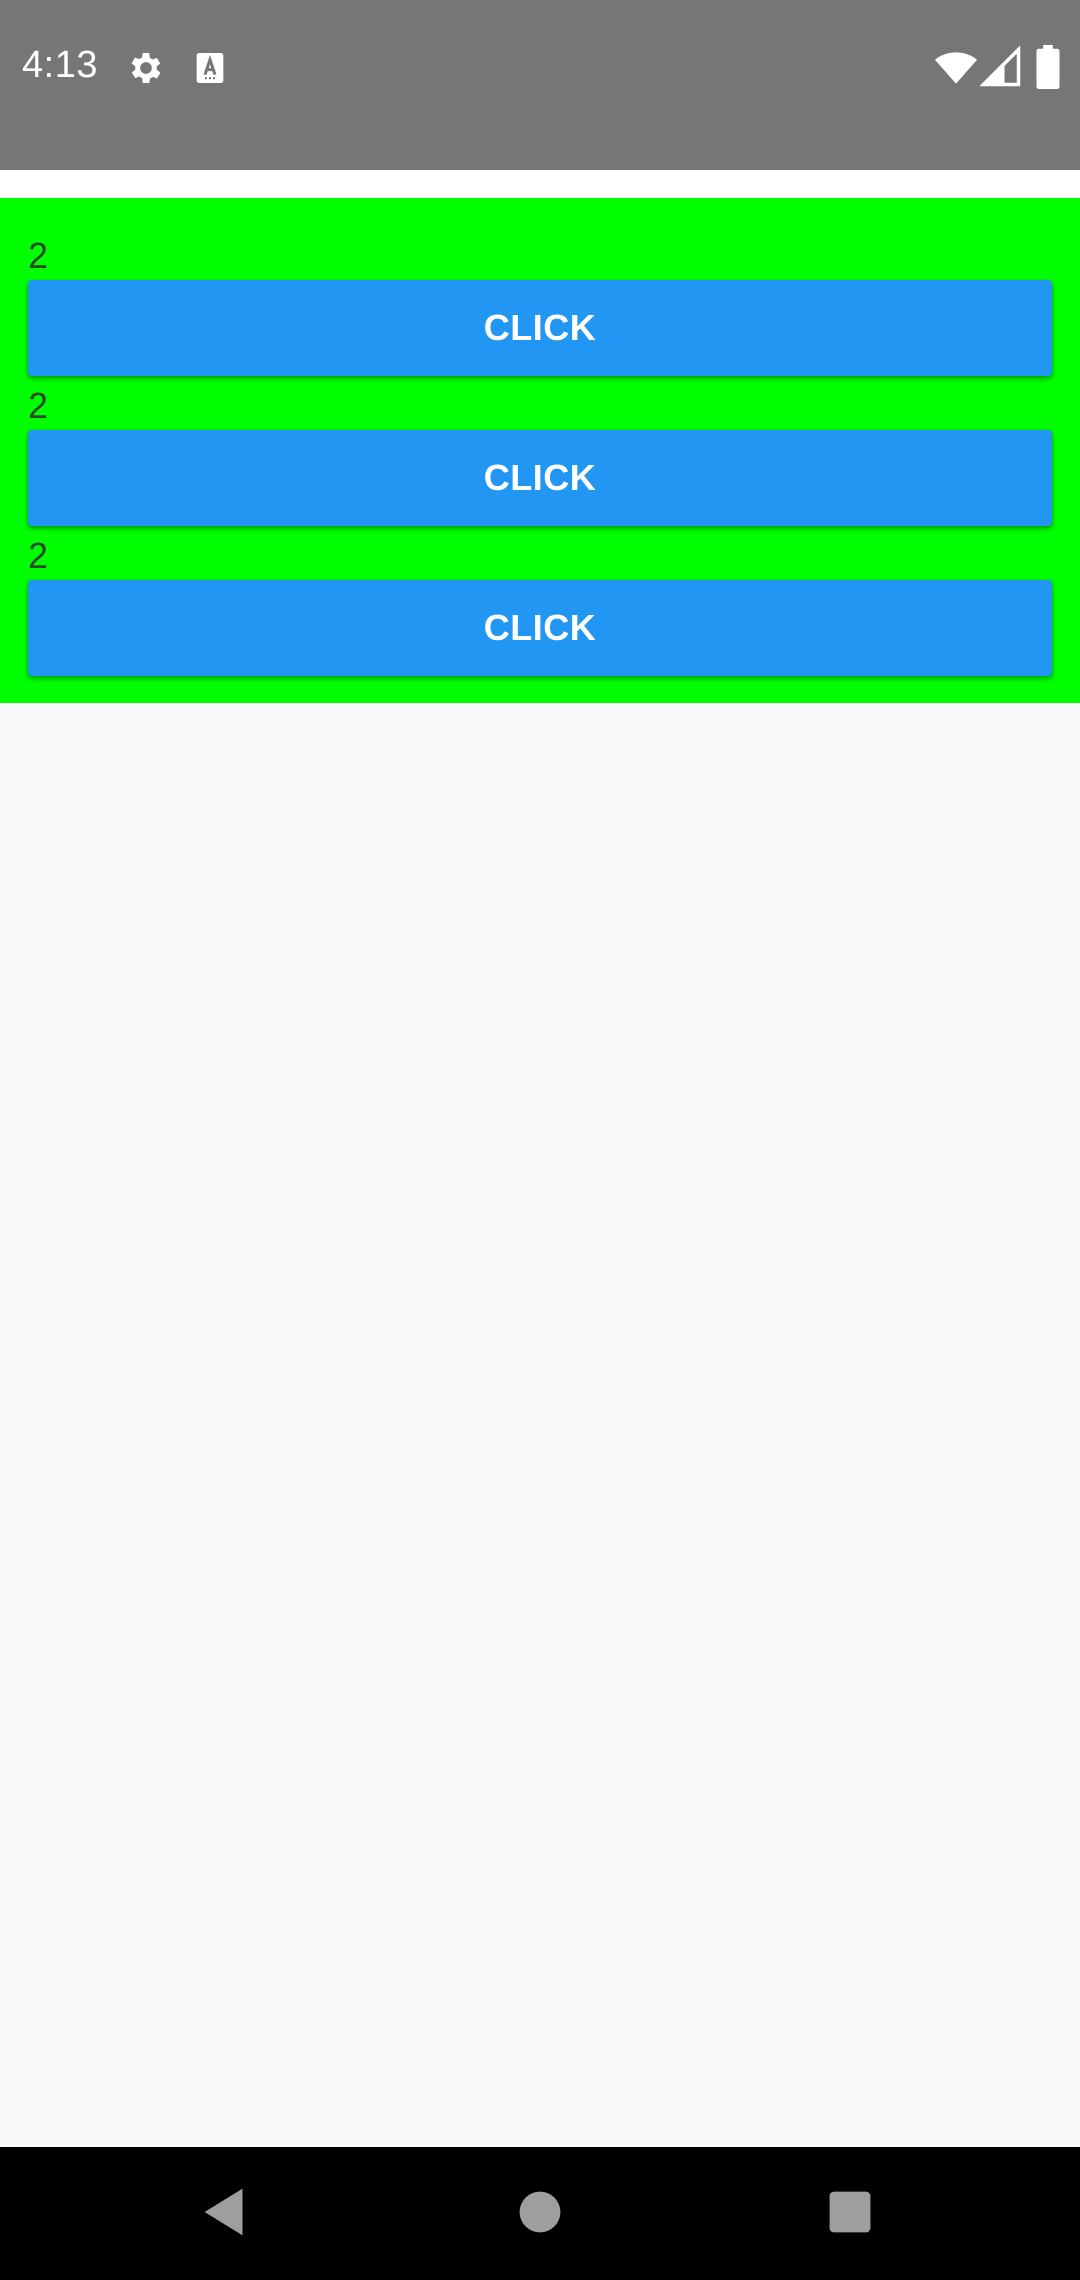 This screenshot has height=2280, width=1080. I want to click on back-icon, so click(225, 2212).